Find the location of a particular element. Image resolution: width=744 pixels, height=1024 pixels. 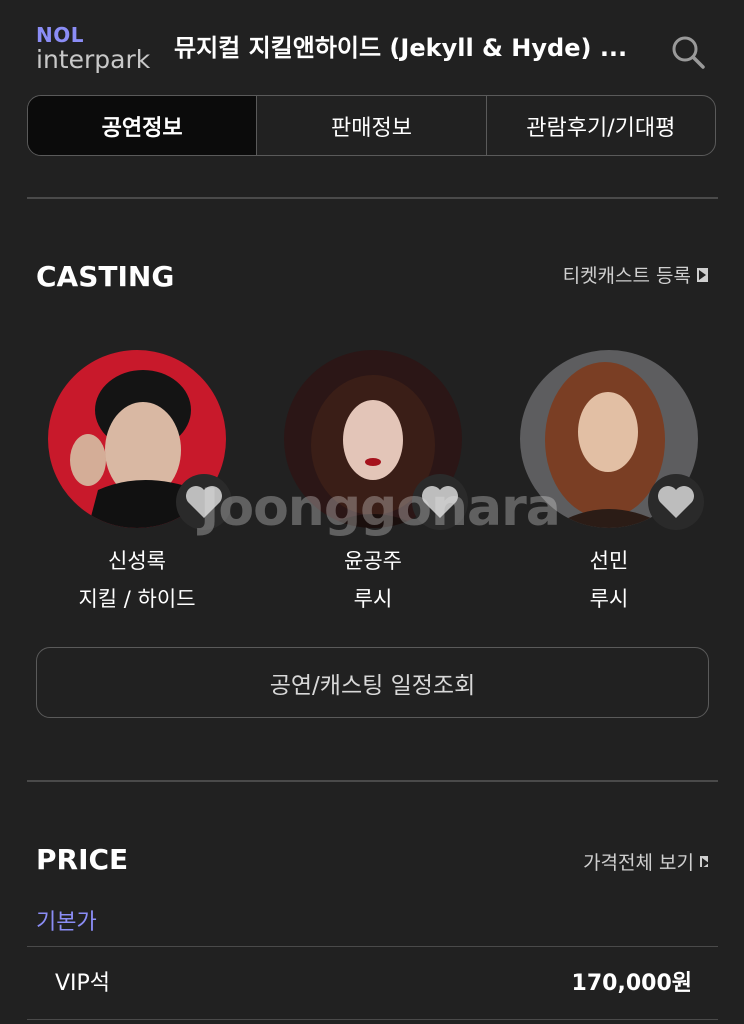

seat-grade: VIP석 is located at coordinates (83, 983).